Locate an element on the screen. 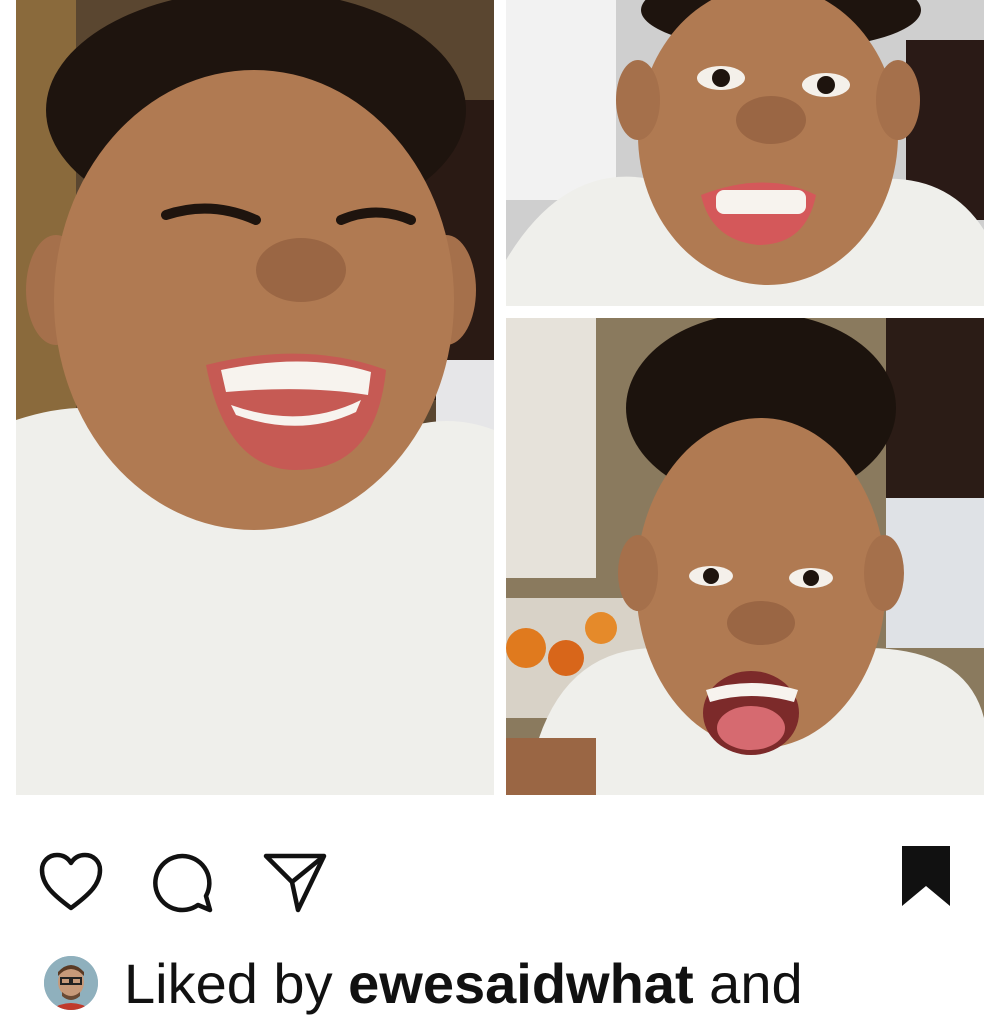 This screenshot has width=1000, height=1016. paper-plane-icon is located at coordinates (295, 883).